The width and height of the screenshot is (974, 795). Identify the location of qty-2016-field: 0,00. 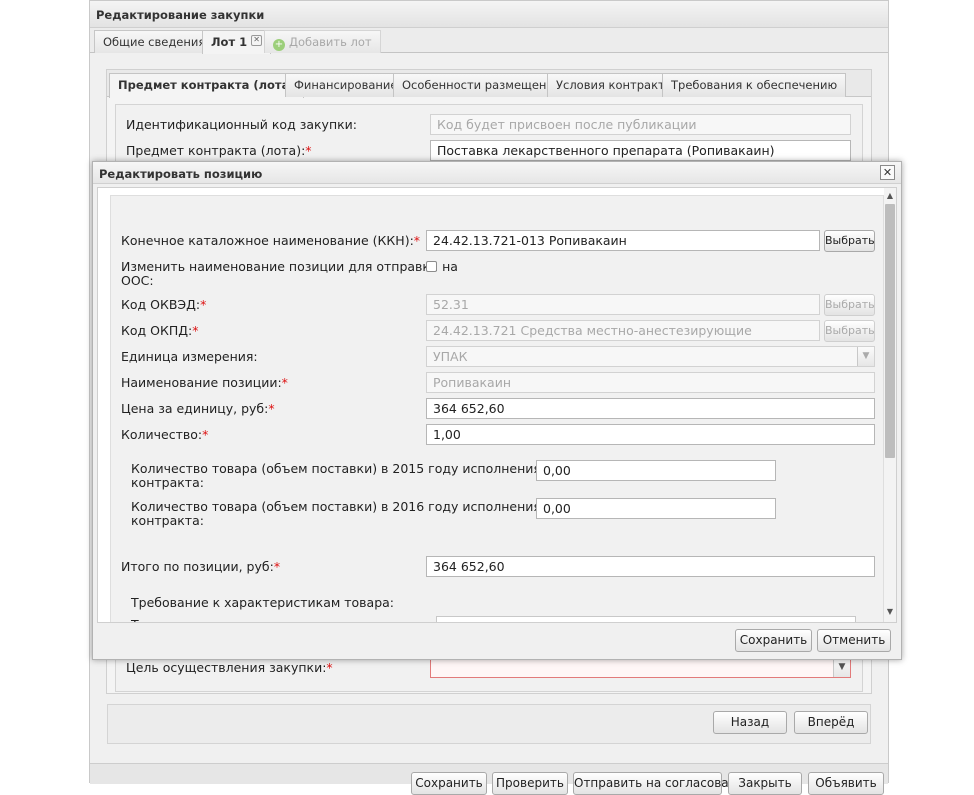
(656, 508).